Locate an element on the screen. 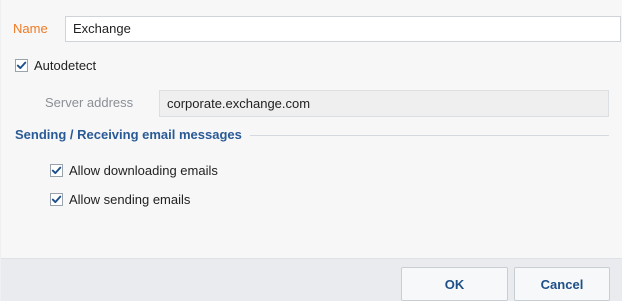 The width and height of the screenshot is (622, 301). allow-downloading-checkbox is located at coordinates (56, 170).